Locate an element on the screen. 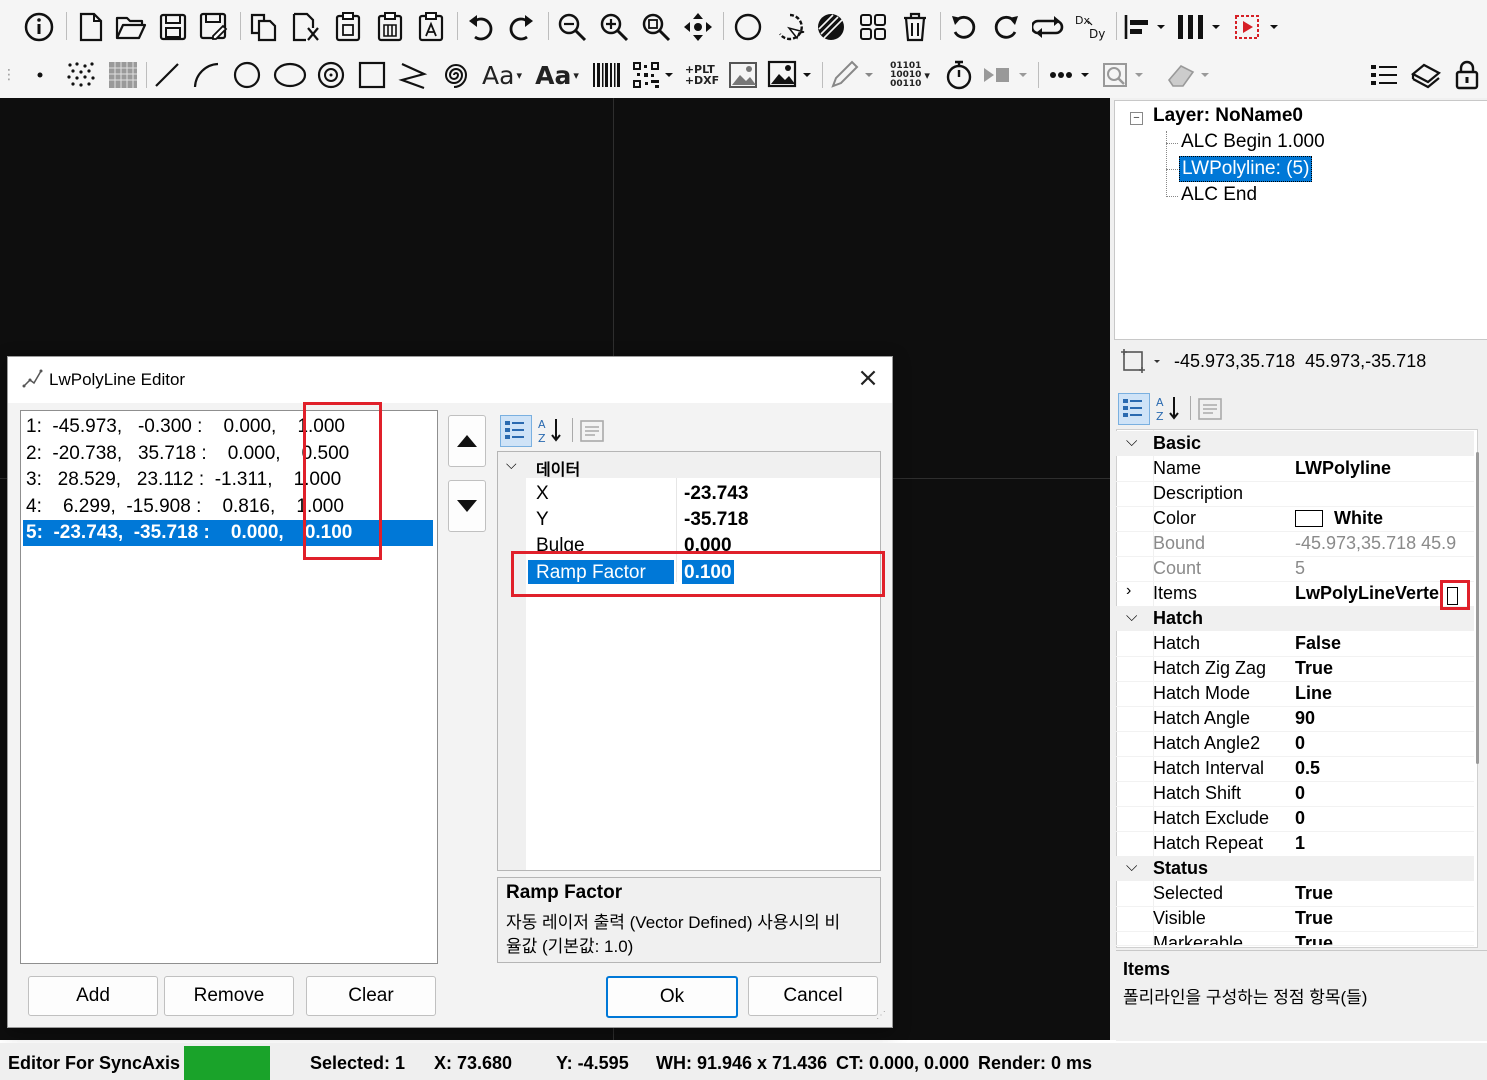 This screenshot has height=1080, width=1487. align-icon is located at coordinates (1145, 27).